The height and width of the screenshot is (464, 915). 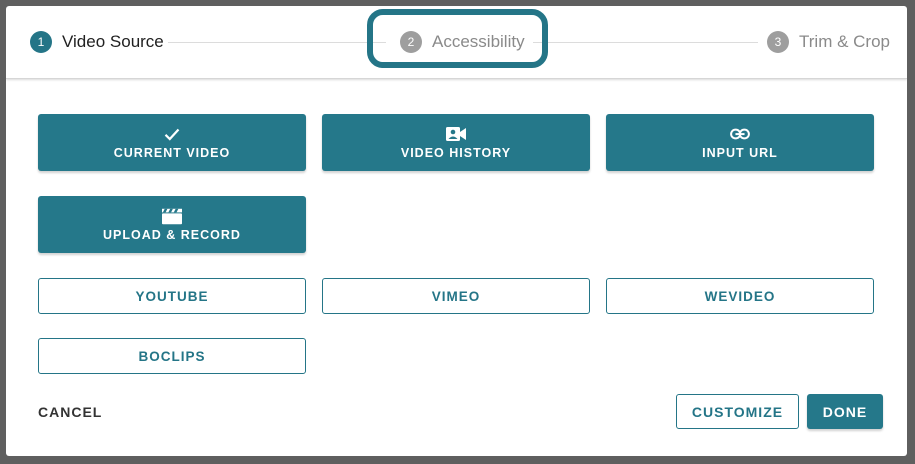 I want to click on step-trim-crop: 3 Trim & Crop, so click(x=828, y=42).